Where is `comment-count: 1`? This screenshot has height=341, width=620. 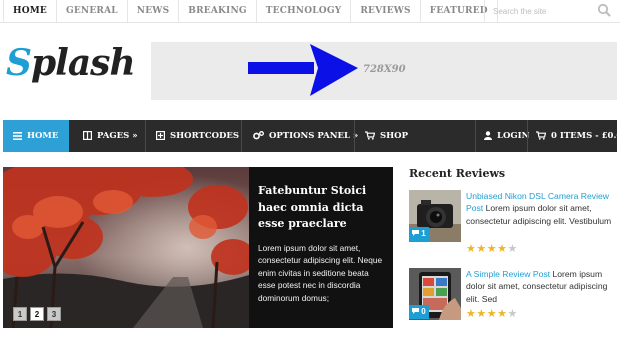
comment-count: 1 is located at coordinates (423, 233).